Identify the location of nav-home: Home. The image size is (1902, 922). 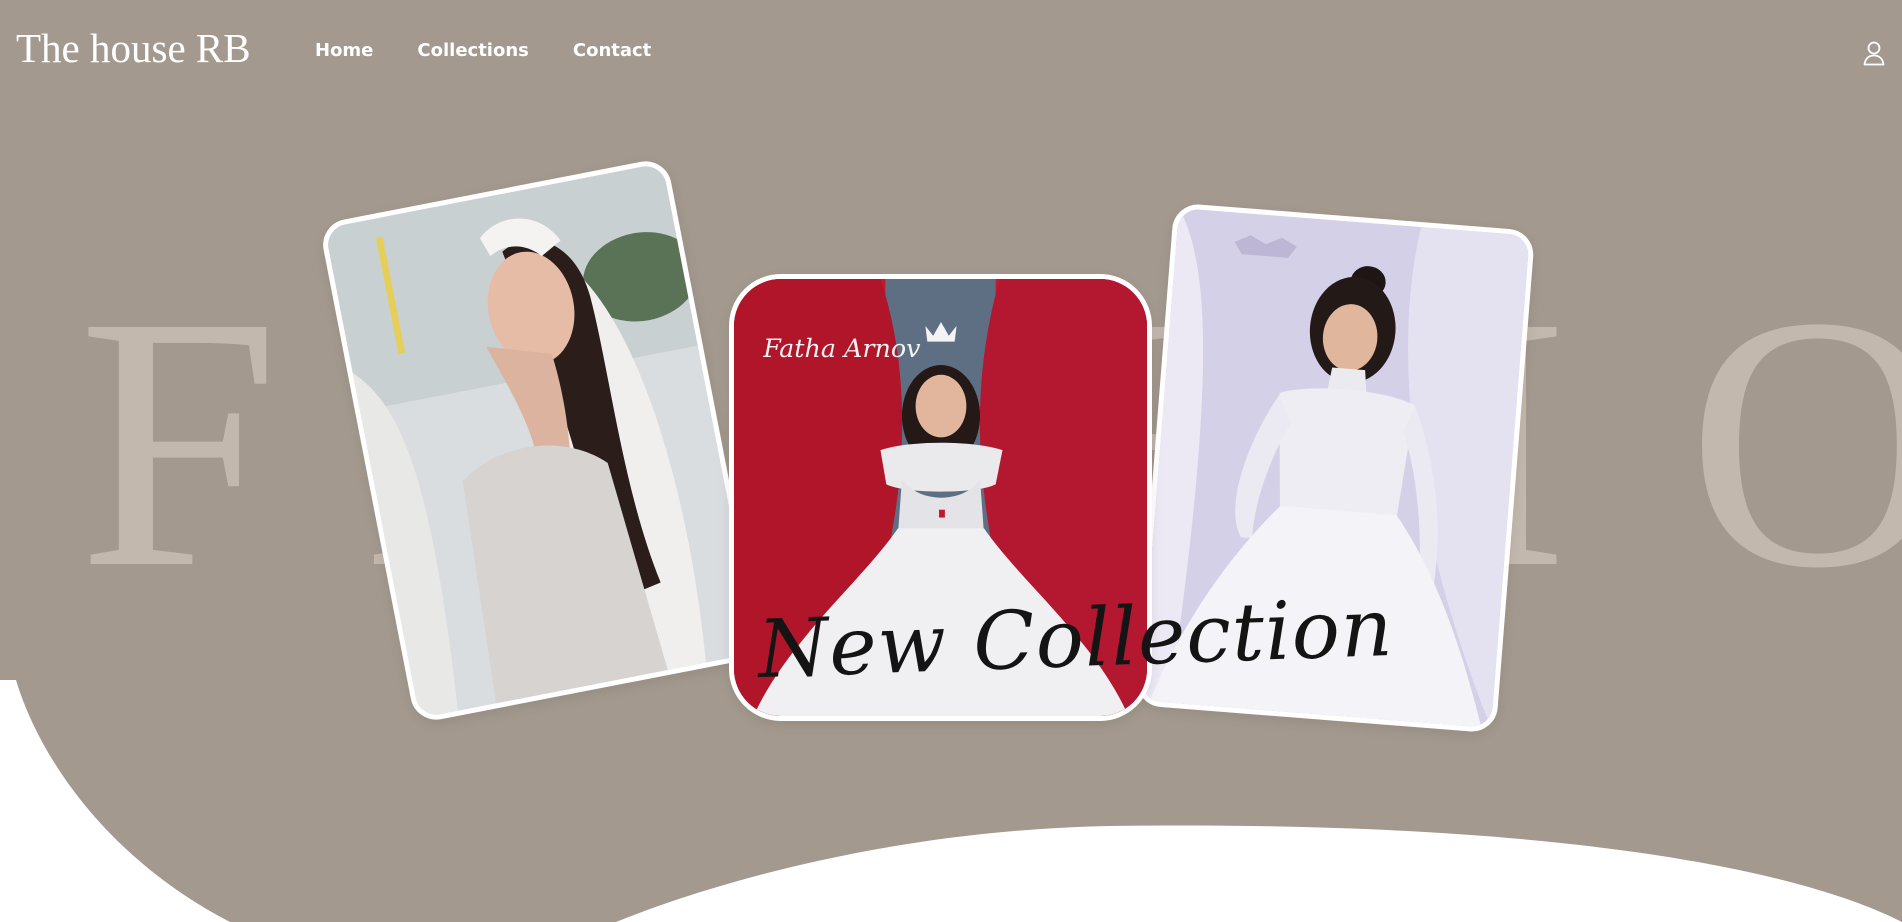
(344, 50).